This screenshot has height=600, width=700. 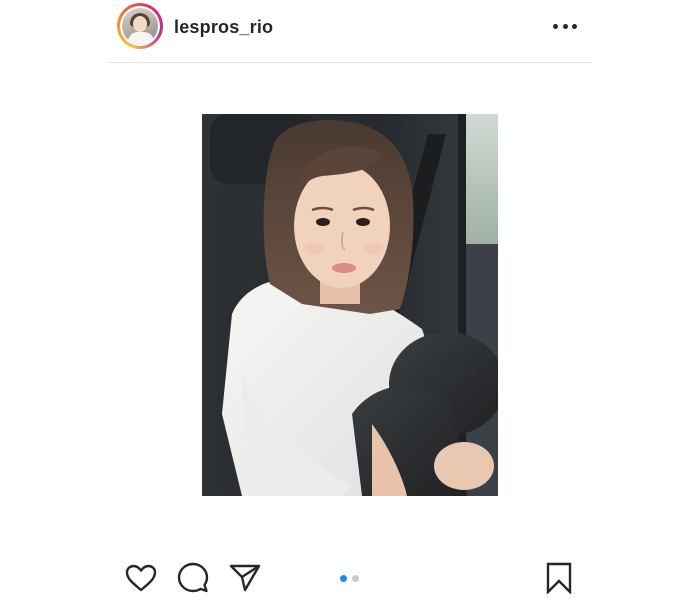 What do you see at coordinates (355, 578) in the screenshot?
I see `carousel-dot` at bounding box center [355, 578].